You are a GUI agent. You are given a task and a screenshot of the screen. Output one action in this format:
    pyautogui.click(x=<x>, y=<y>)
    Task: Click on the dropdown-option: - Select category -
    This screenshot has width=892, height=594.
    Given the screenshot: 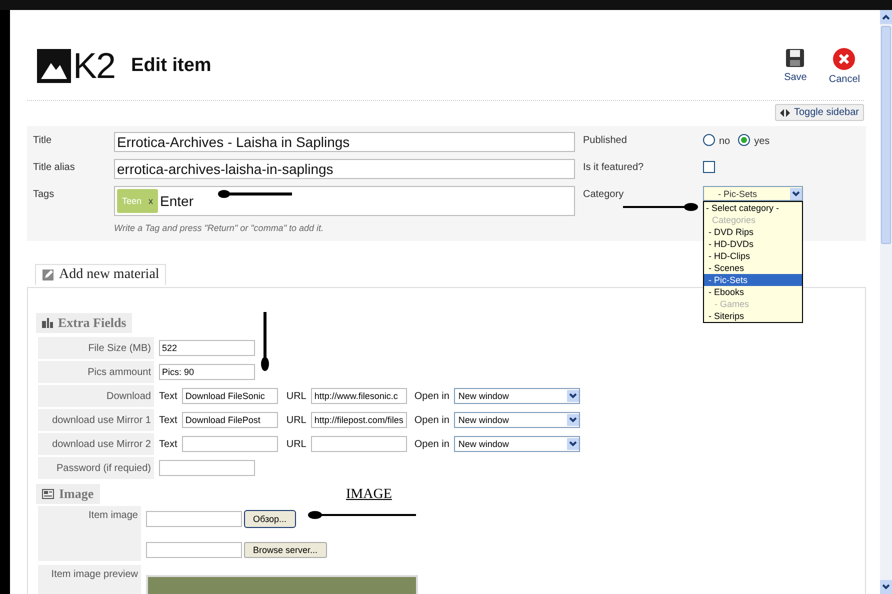 What is the action you would take?
    pyautogui.click(x=753, y=208)
    